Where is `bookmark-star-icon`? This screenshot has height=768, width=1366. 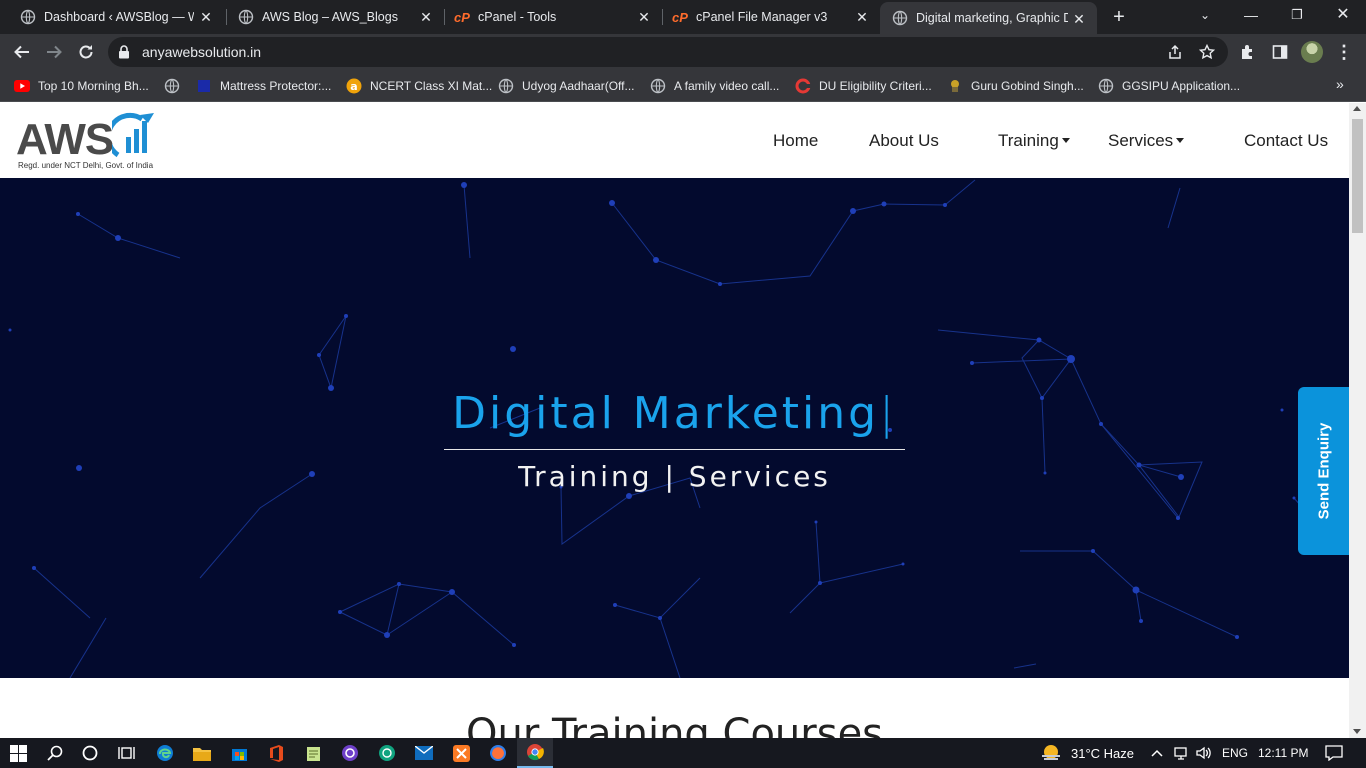 bookmark-star-icon is located at coordinates (1207, 52).